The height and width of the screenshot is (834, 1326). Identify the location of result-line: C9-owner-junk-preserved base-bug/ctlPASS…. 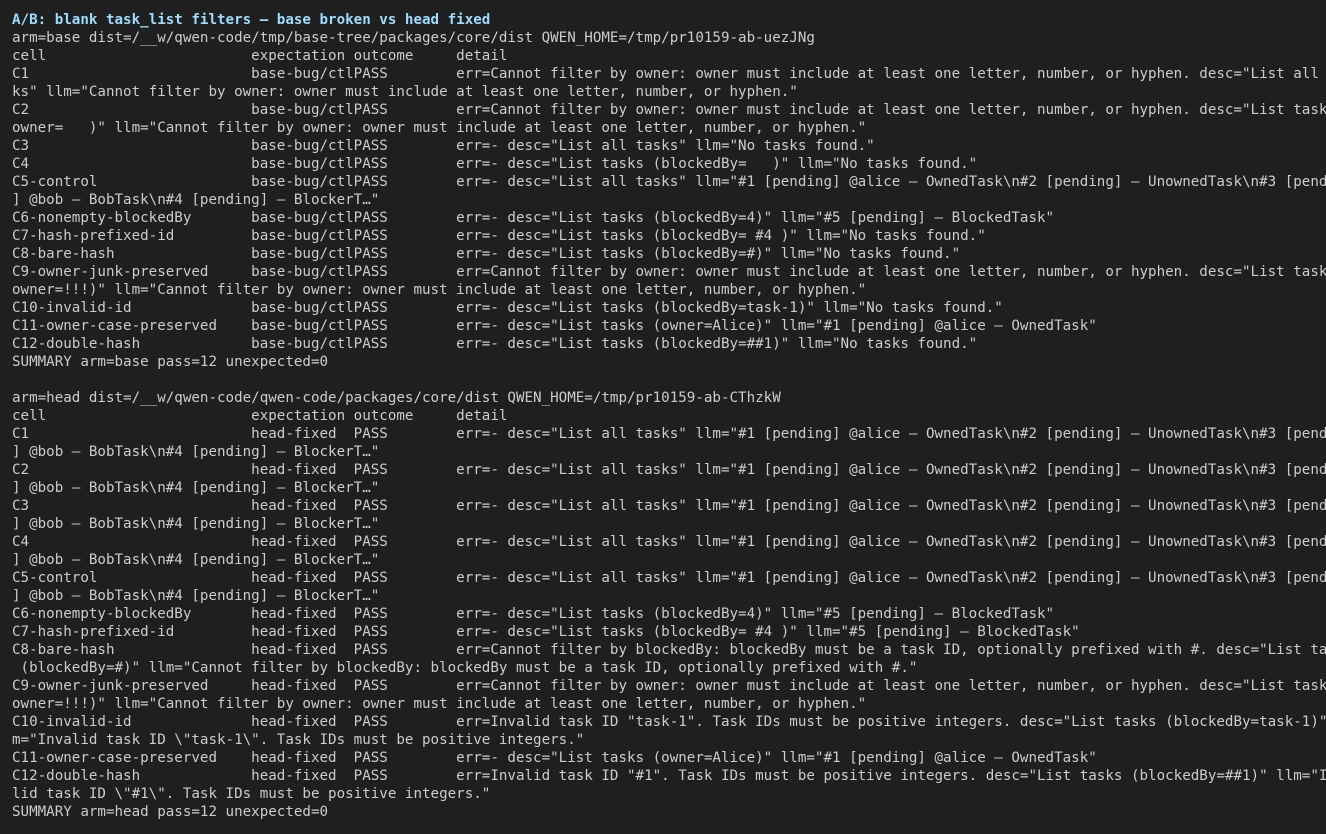
(669, 272).